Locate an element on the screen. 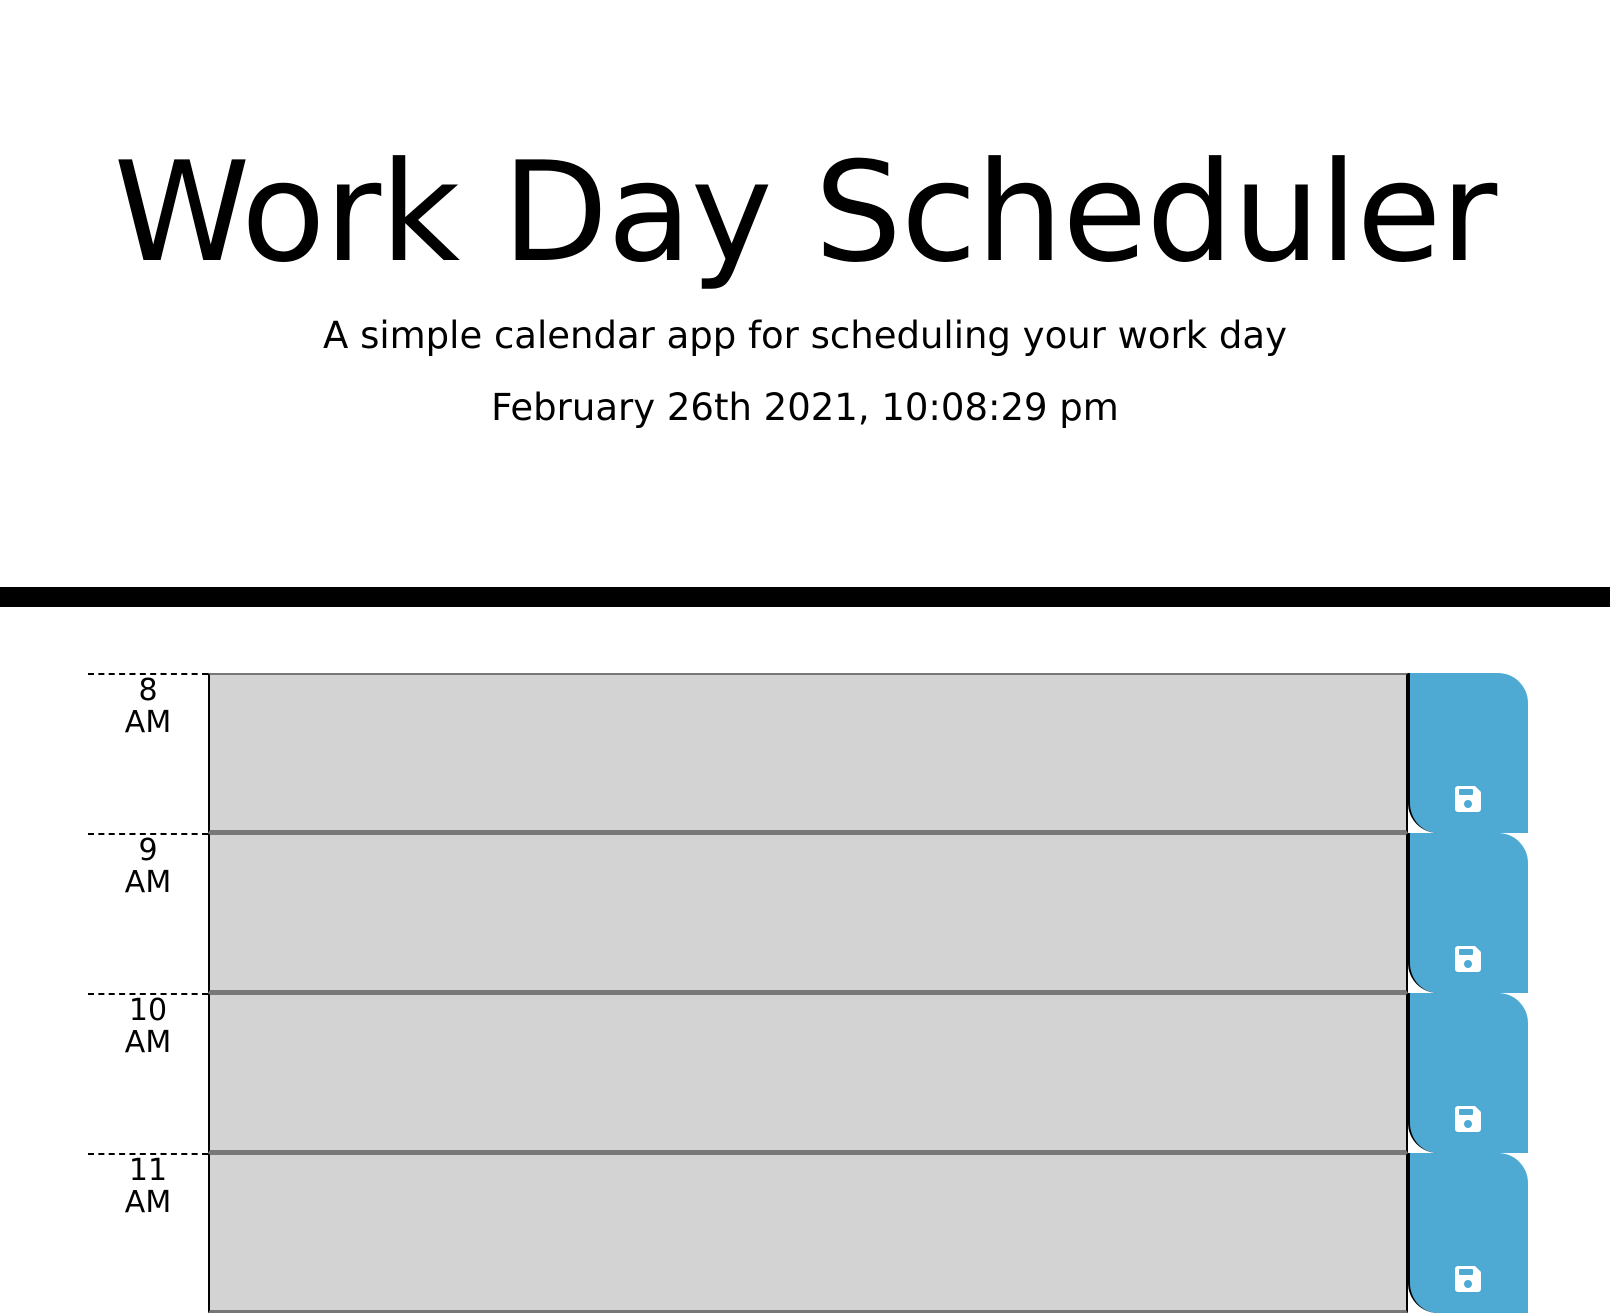 Image resolution: width=1610 pixels, height=1313 pixels. current-datetime: February 26th 2021, 10:08:29 pm is located at coordinates (805, 407).